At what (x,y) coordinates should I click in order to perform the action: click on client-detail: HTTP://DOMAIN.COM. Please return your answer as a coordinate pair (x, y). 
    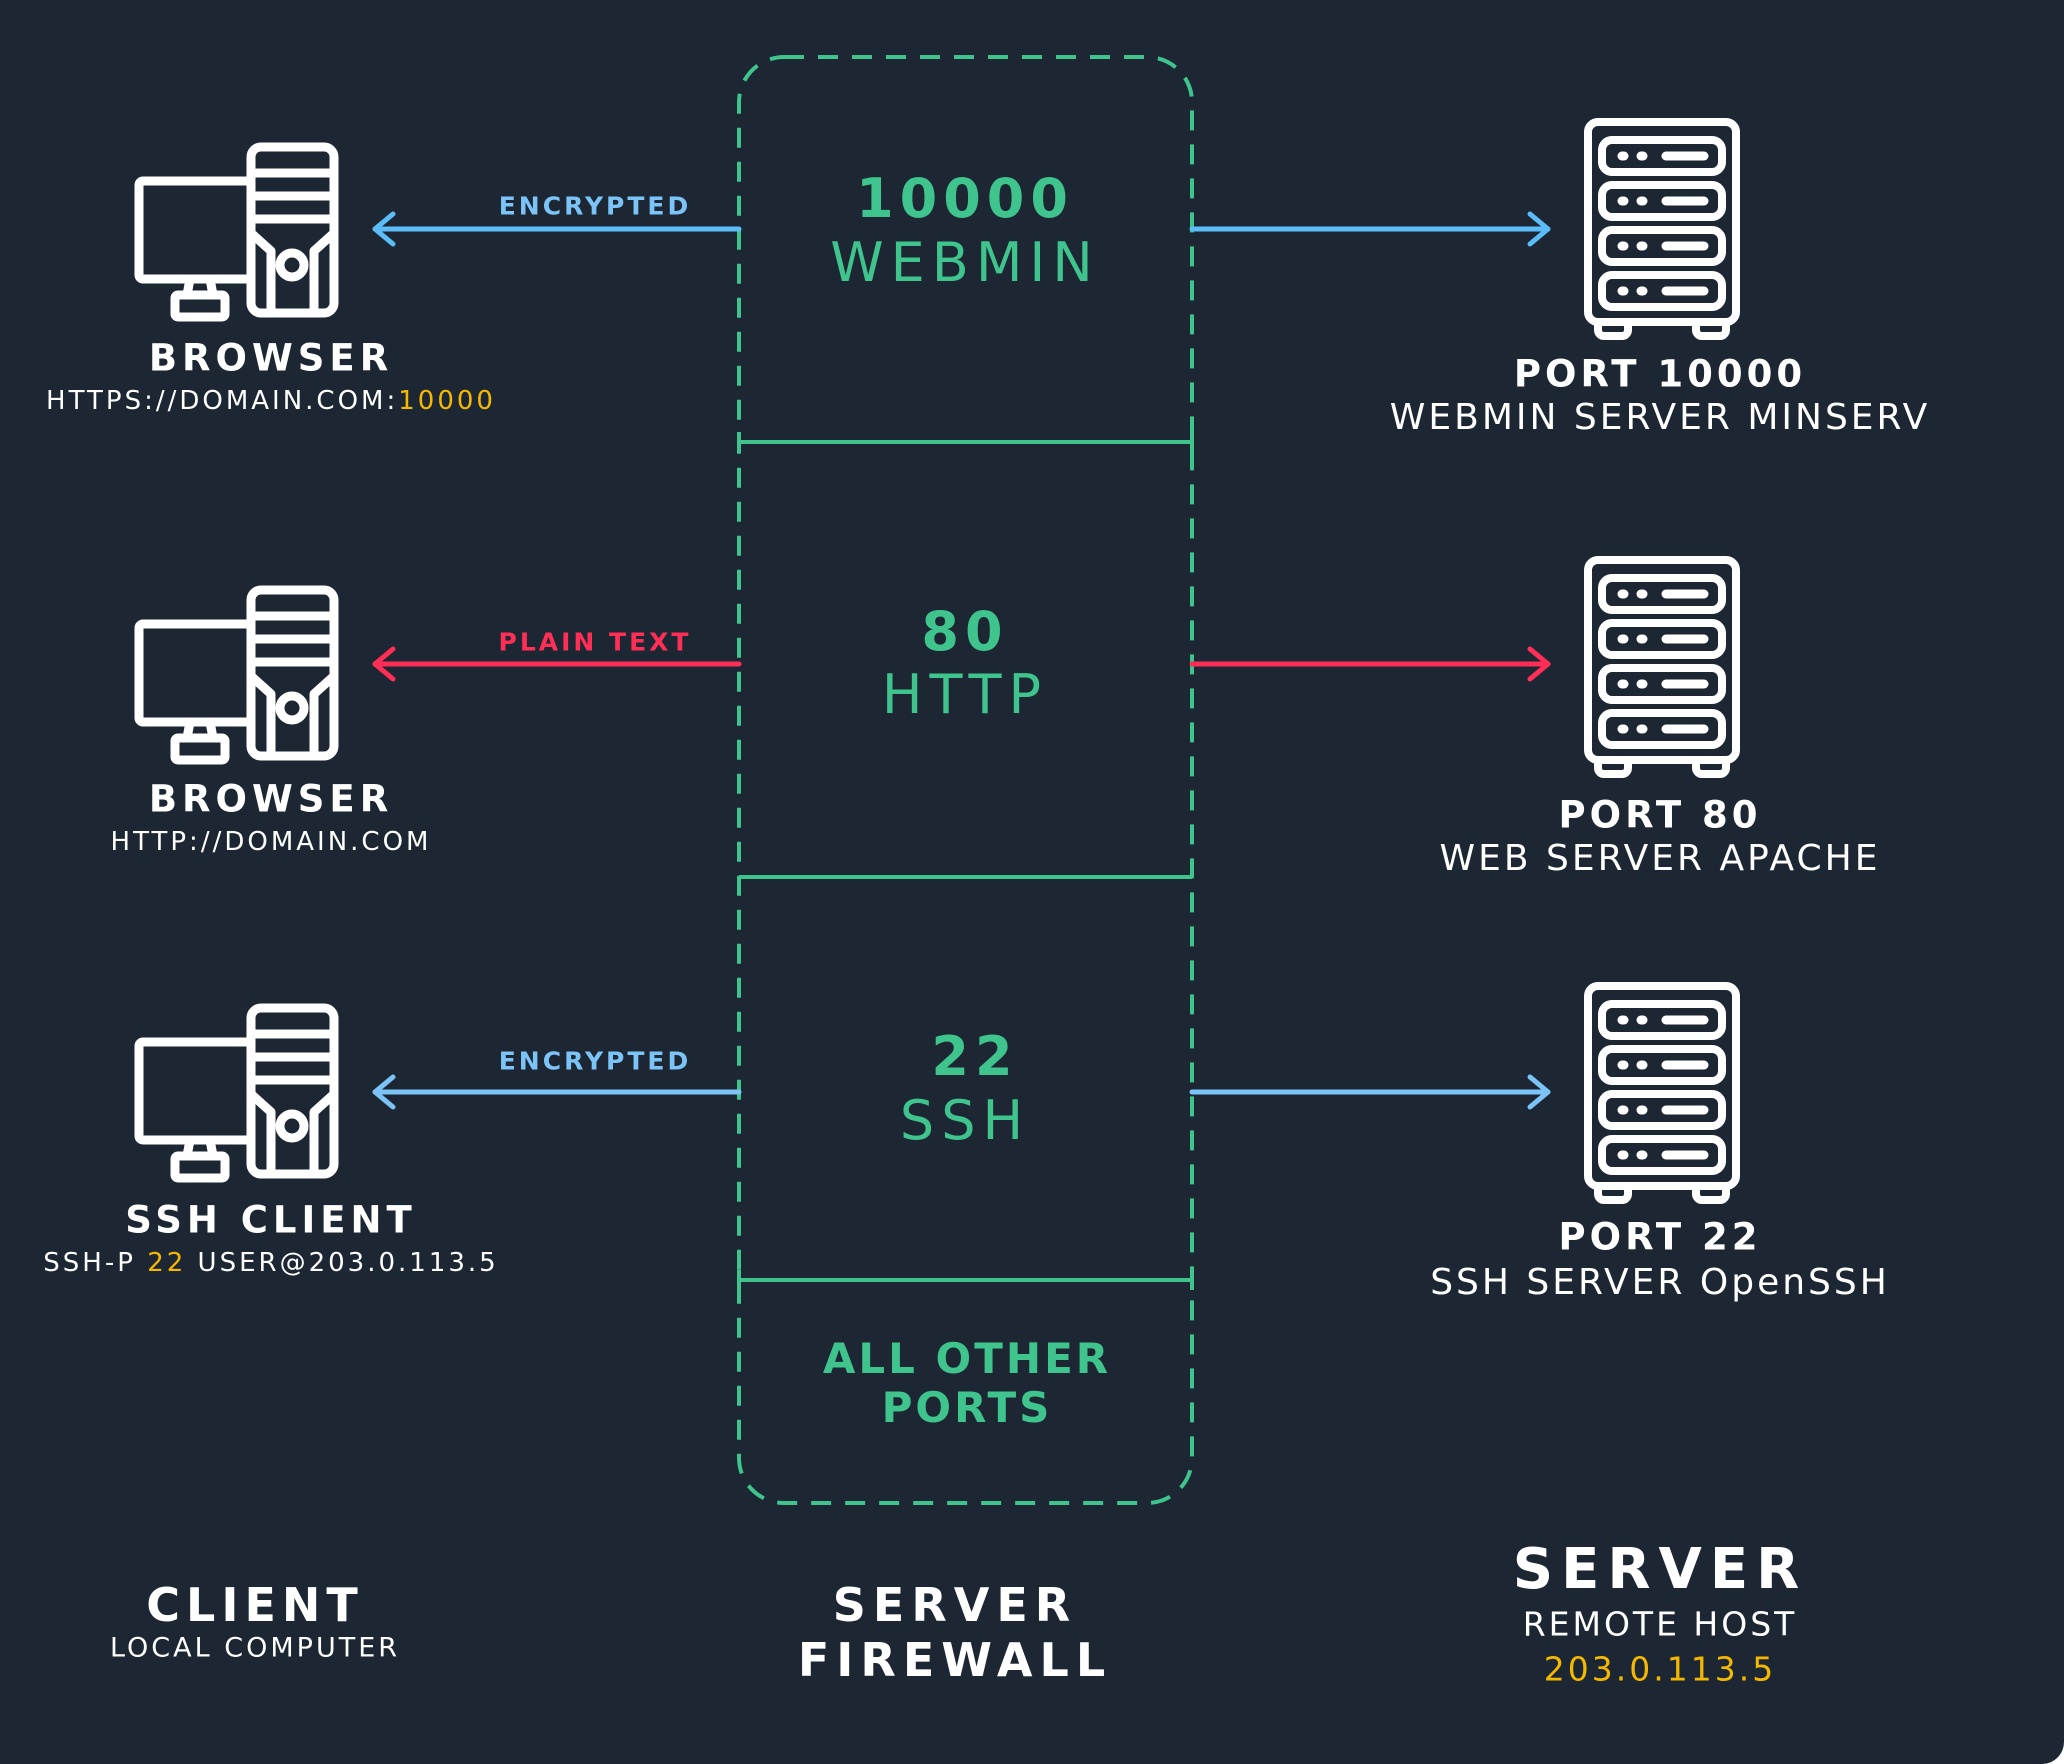
    Looking at the image, I should click on (271, 842).